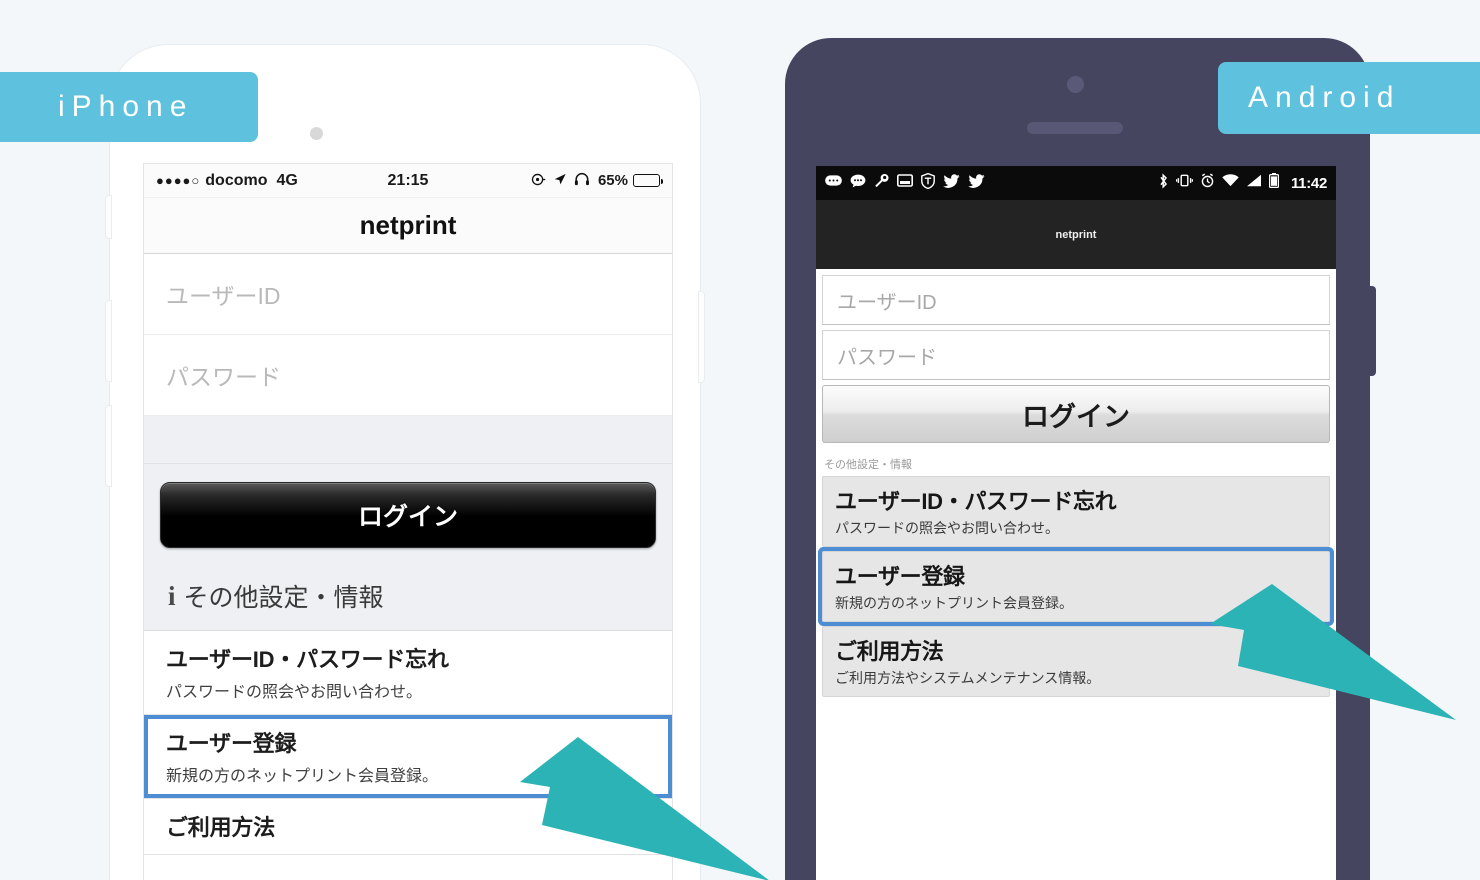  What do you see at coordinates (582, 180) in the screenshot?
I see `headphones-icon` at bounding box center [582, 180].